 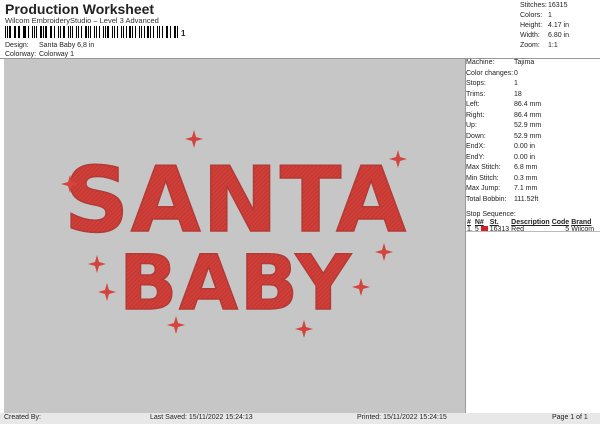 I want to click on stat-row: Min Stitch: 0.3 mm, so click(x=501, y=178).